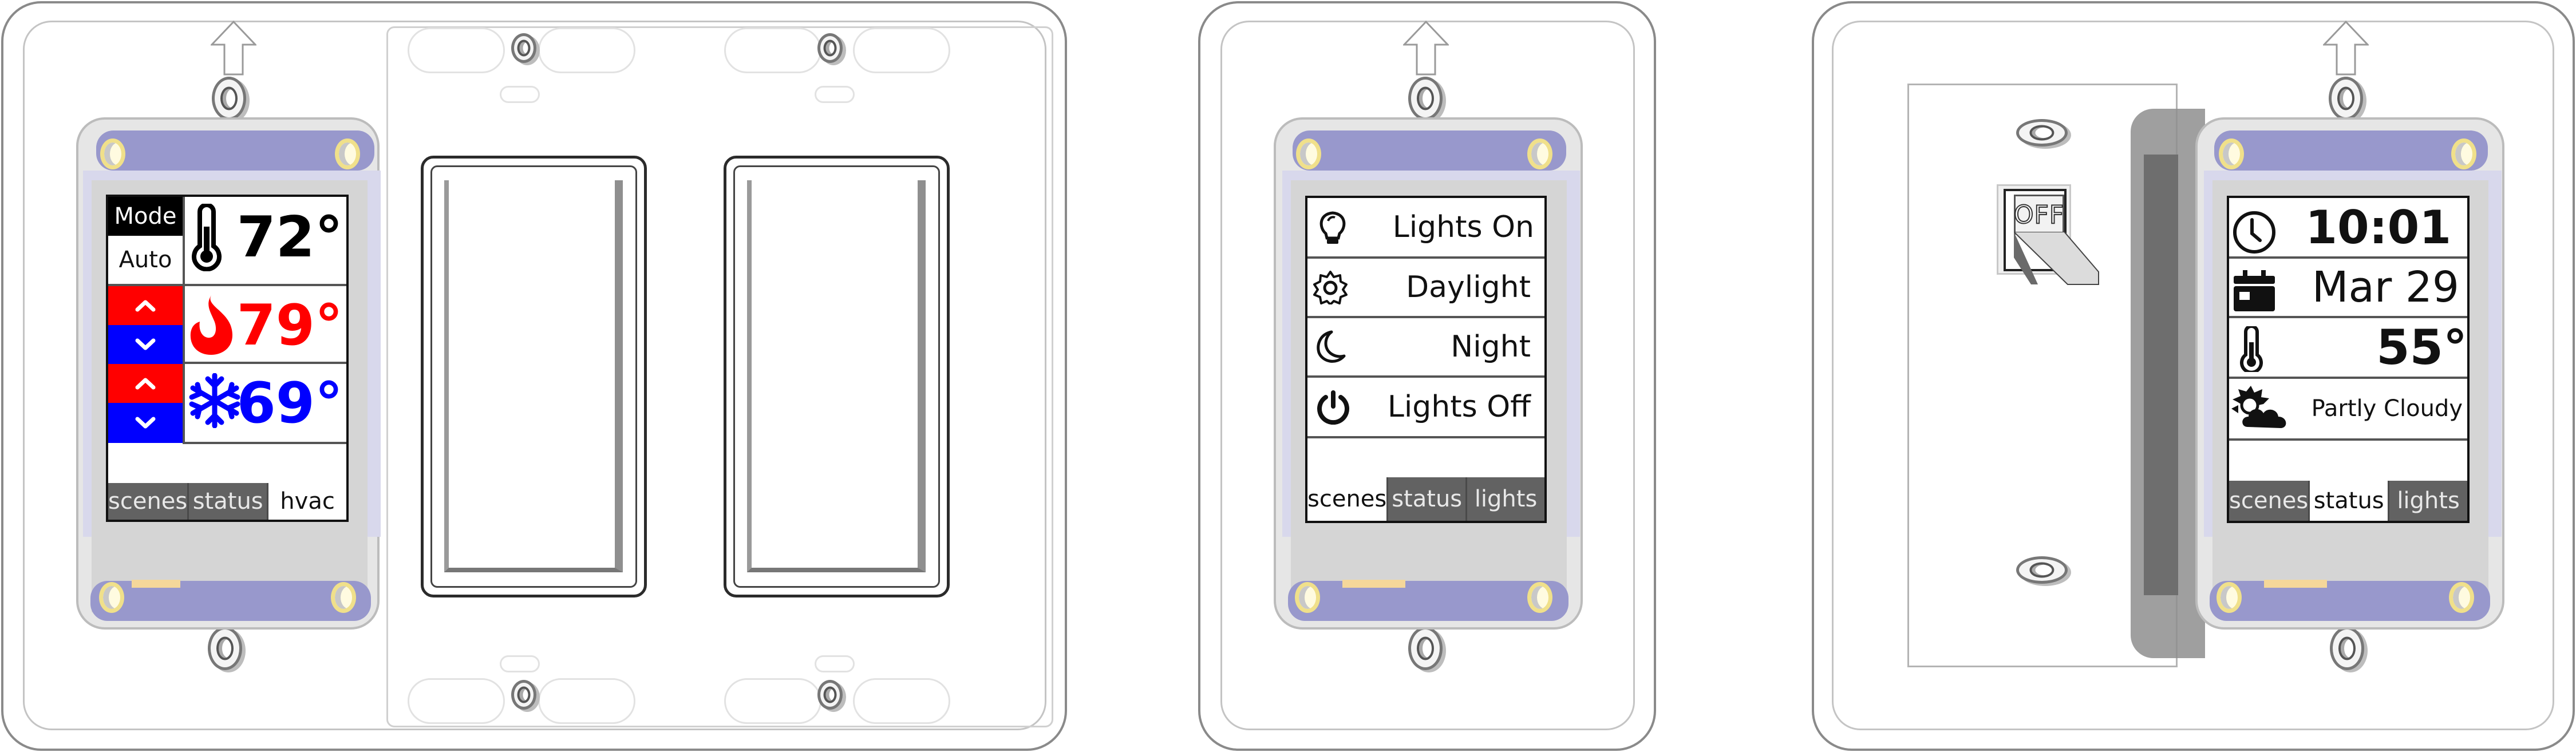 This screenshot has height=752, width=2576. Describe the element at coordinates (2351, 150) in the screenshot. I see `pcb-top` at that location.